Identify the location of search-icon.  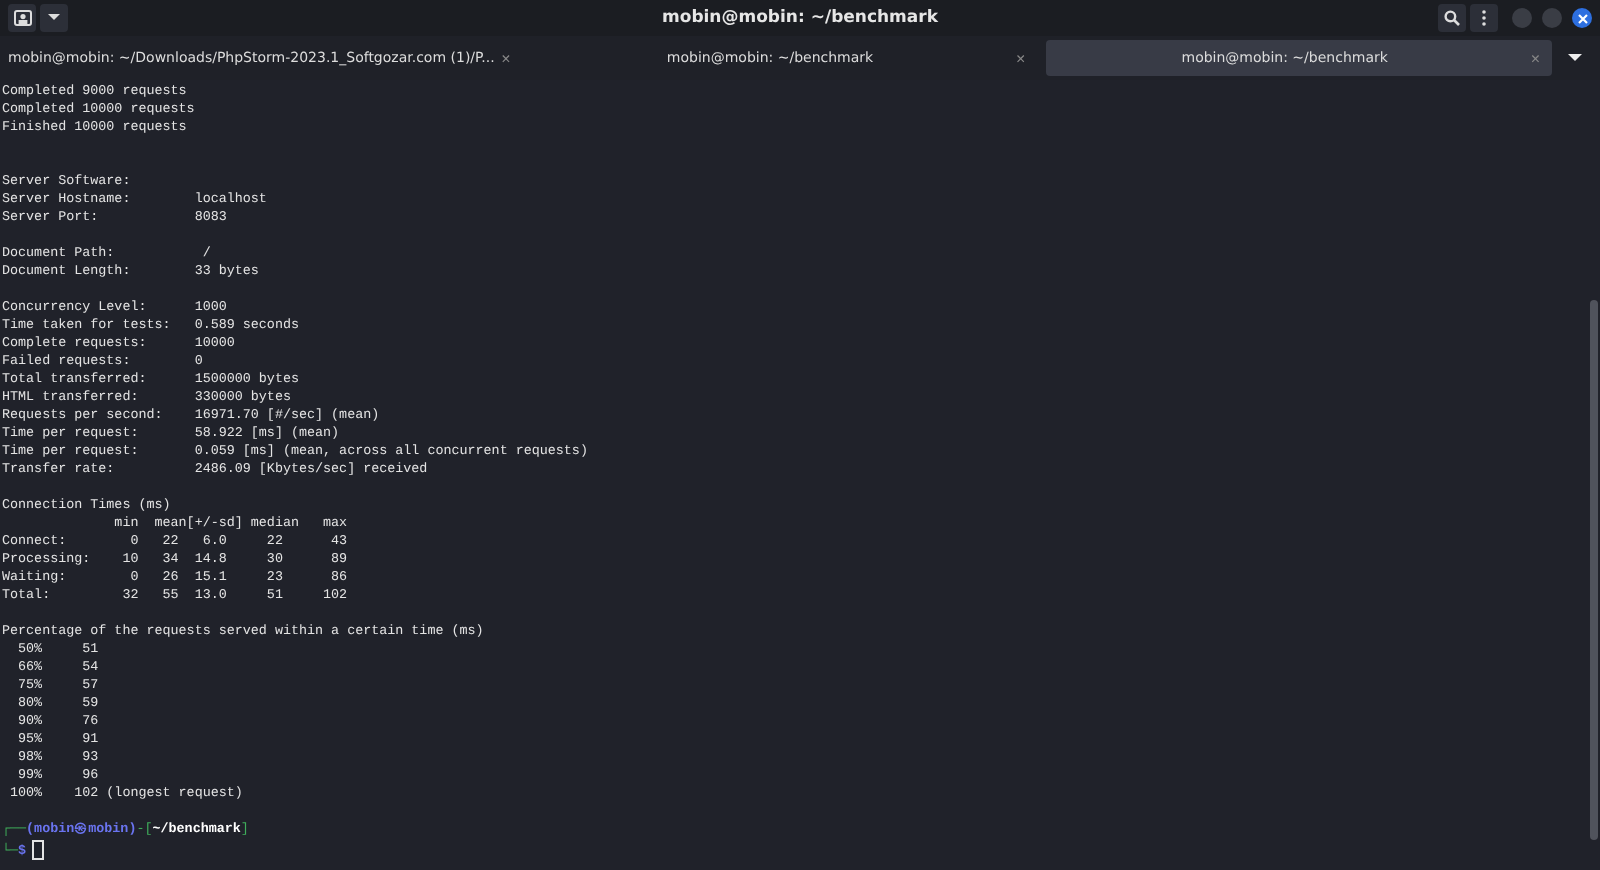
(1452, 18).